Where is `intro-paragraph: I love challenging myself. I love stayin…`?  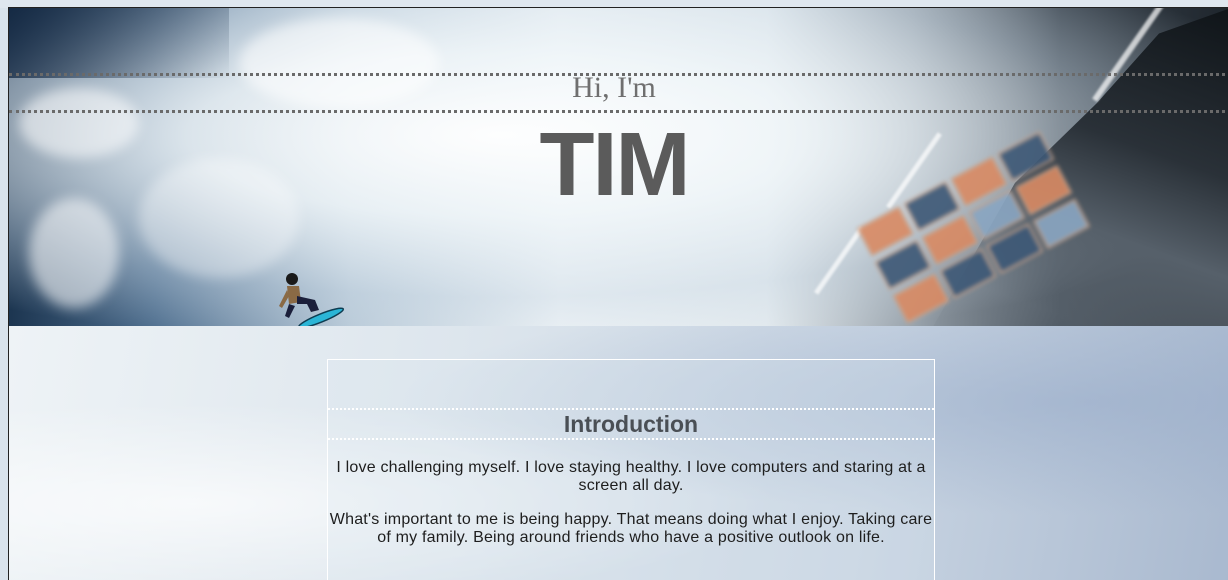
intro-paragraph: I love challenging myself. I love stayin… is located at coordinates (631, 476).